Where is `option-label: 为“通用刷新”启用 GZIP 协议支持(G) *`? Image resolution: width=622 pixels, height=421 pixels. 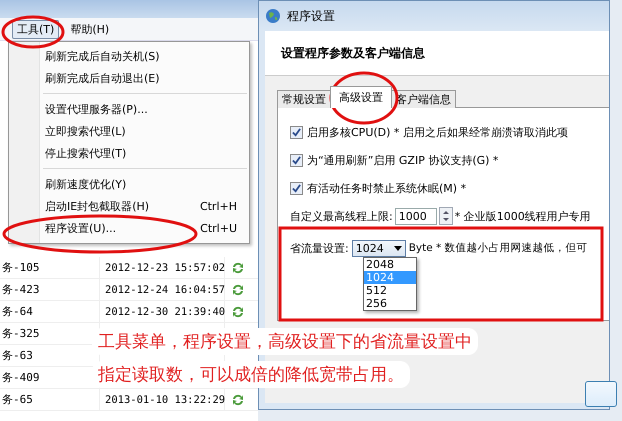
option-label: 为“通用刷新”启用 GZIP 协议支持(G) * is located at coordinates (402, 160).